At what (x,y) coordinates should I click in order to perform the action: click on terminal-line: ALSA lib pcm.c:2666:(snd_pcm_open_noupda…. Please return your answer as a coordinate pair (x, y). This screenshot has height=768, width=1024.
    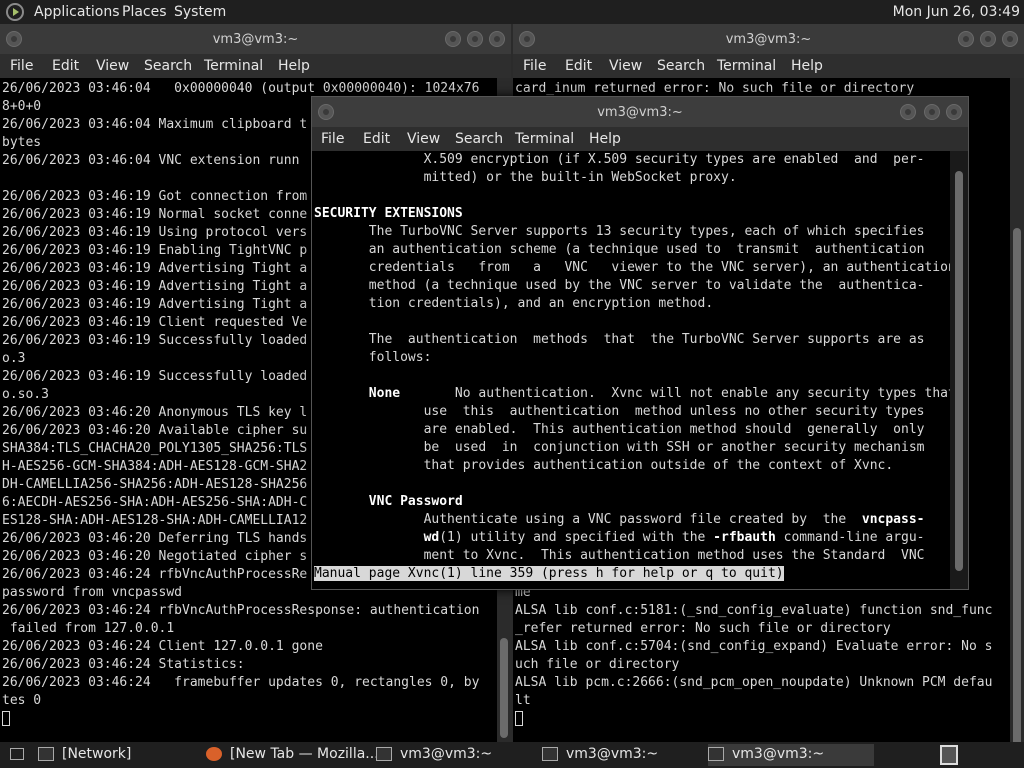
    Looking at the image, I should click on (754, 682).